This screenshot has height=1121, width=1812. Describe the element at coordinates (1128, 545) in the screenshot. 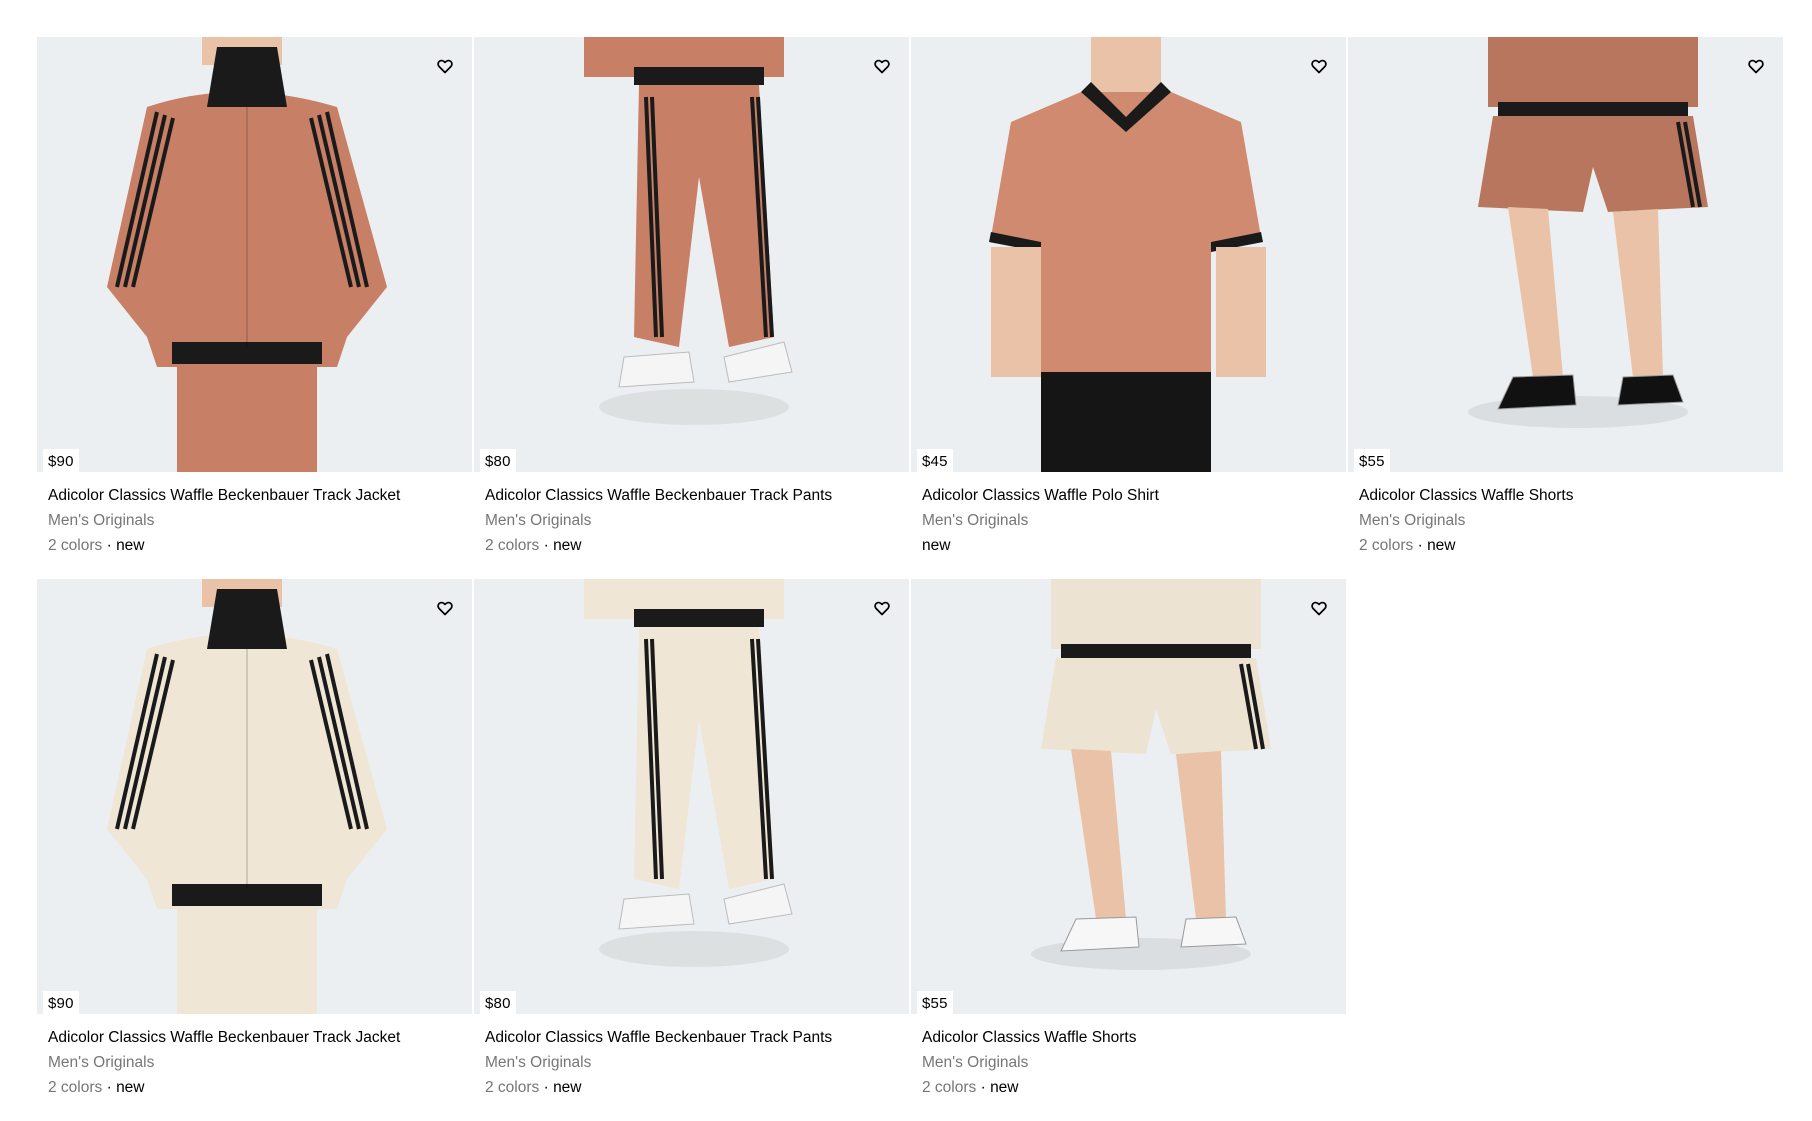

I see `product-meta: new` at that location.